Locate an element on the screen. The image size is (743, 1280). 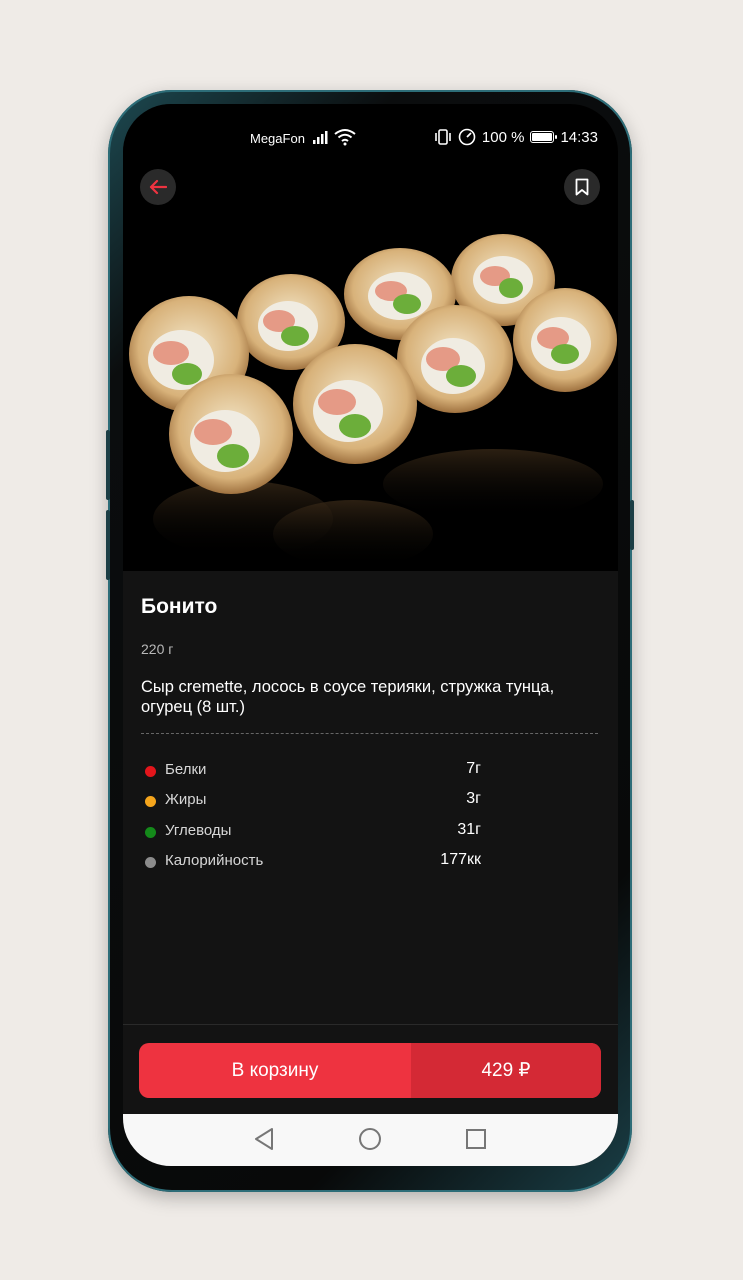
back-button is located at coordinates (158, 187).